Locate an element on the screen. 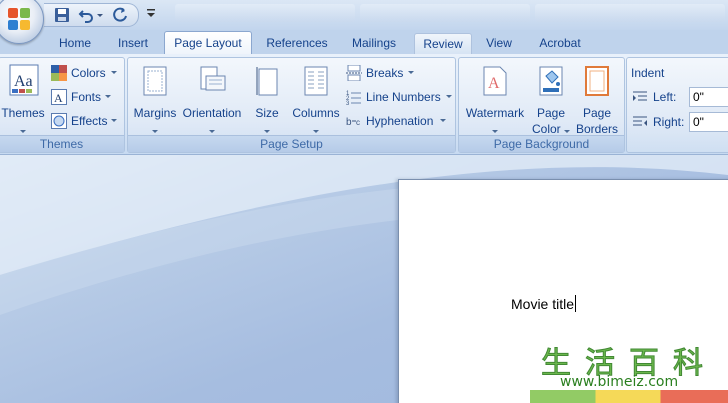 The image size is (728, 403). page-borders-label-1: Page is located at coordinates (597, 113).